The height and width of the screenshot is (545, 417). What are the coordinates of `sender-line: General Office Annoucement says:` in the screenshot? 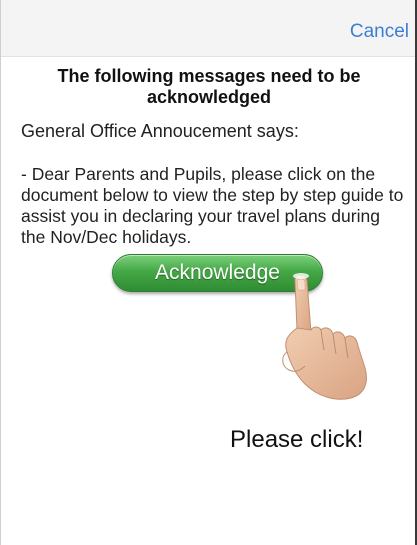 It's located at (160, 131).